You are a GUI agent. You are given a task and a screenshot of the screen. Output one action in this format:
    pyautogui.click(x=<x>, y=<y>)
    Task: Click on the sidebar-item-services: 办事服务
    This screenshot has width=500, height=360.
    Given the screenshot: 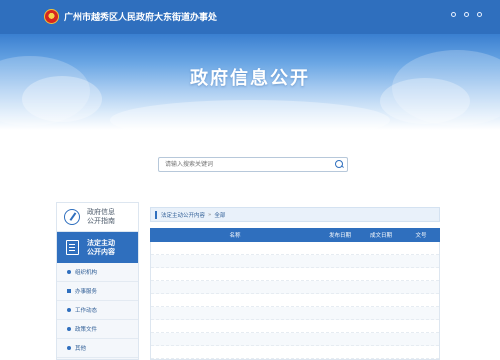 What is the action you would take?
    pyautogui.click(x=97, y=291)
    